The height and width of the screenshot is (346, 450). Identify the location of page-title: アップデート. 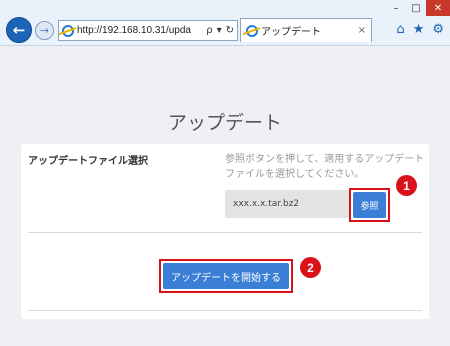
(224, 123).